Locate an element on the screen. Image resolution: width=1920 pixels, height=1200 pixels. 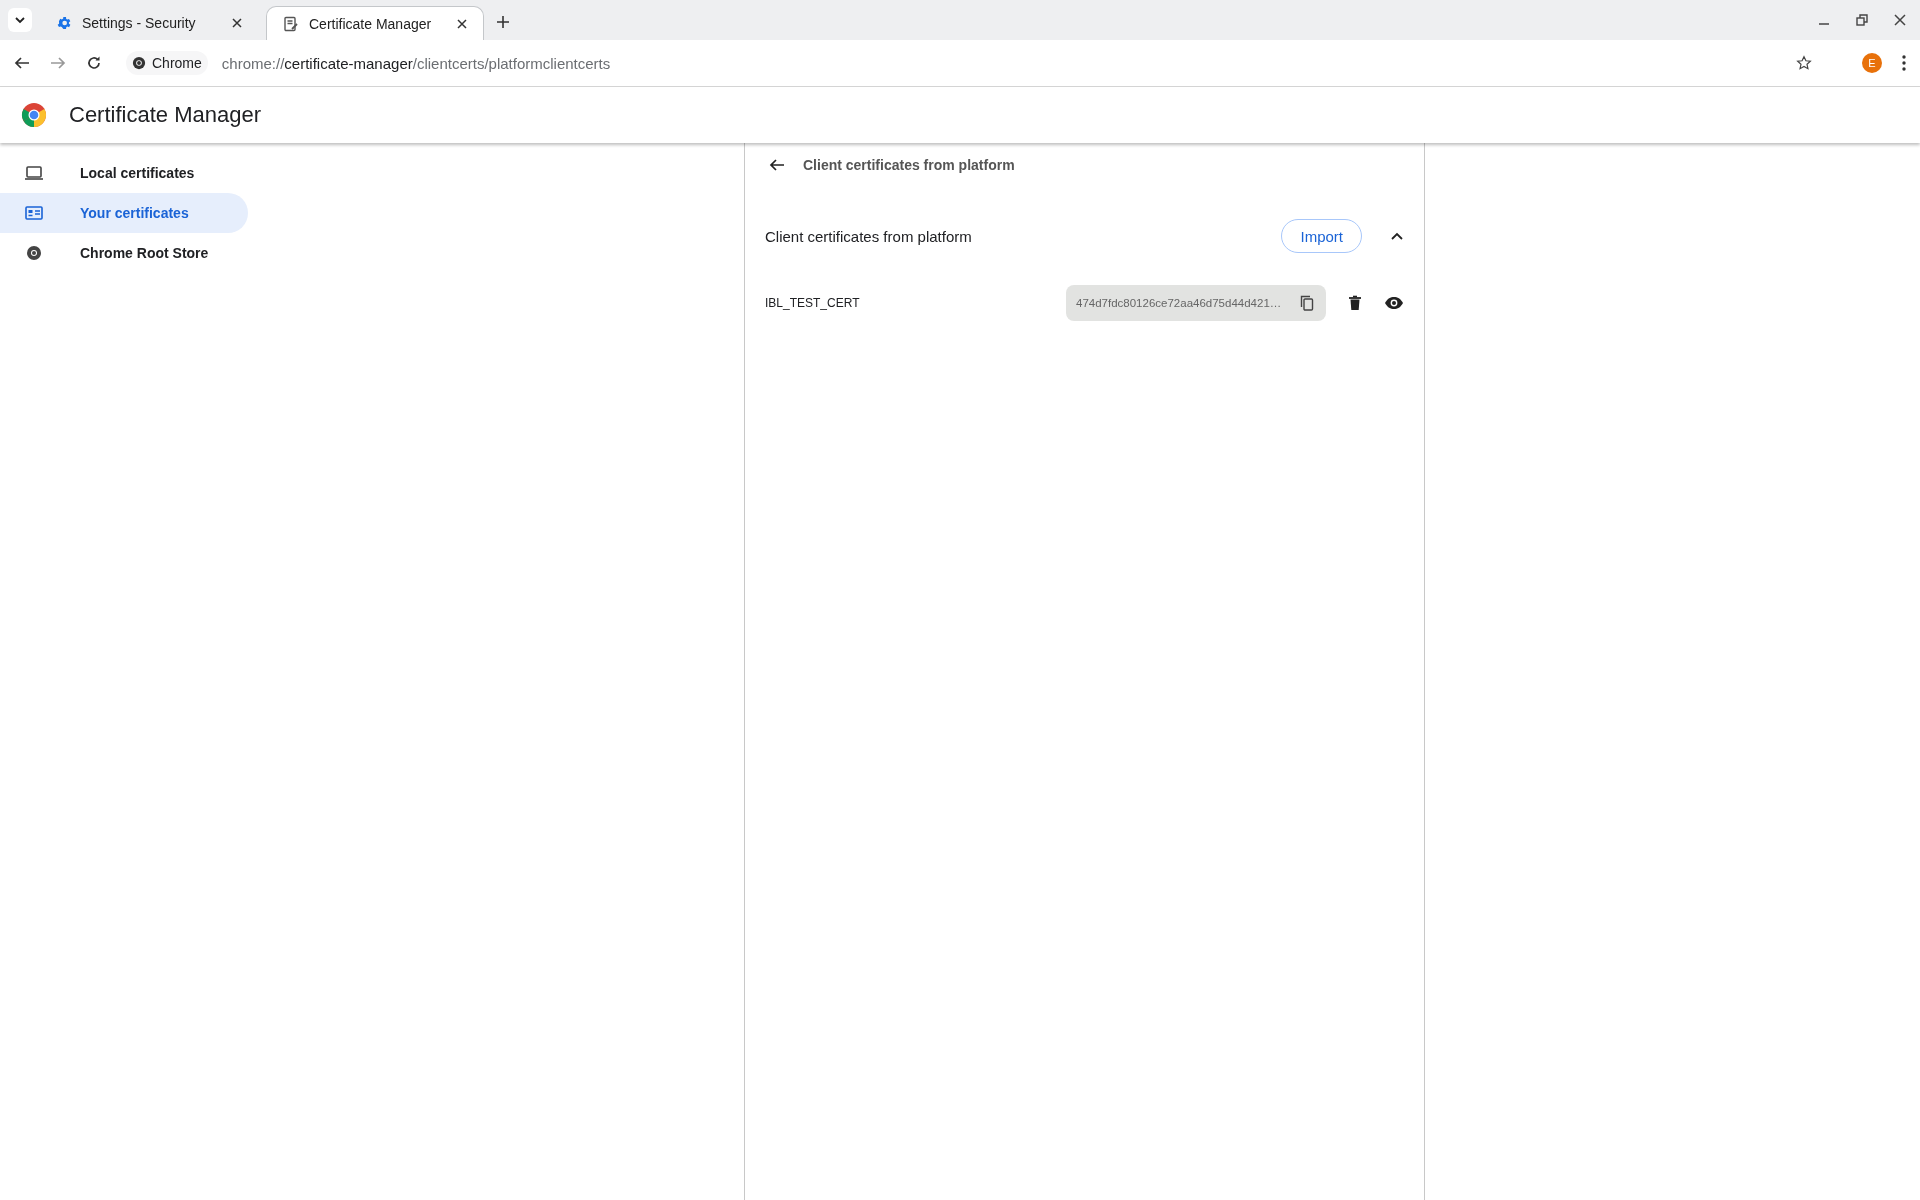
trash-icon is located at coordinates (1355, 303).